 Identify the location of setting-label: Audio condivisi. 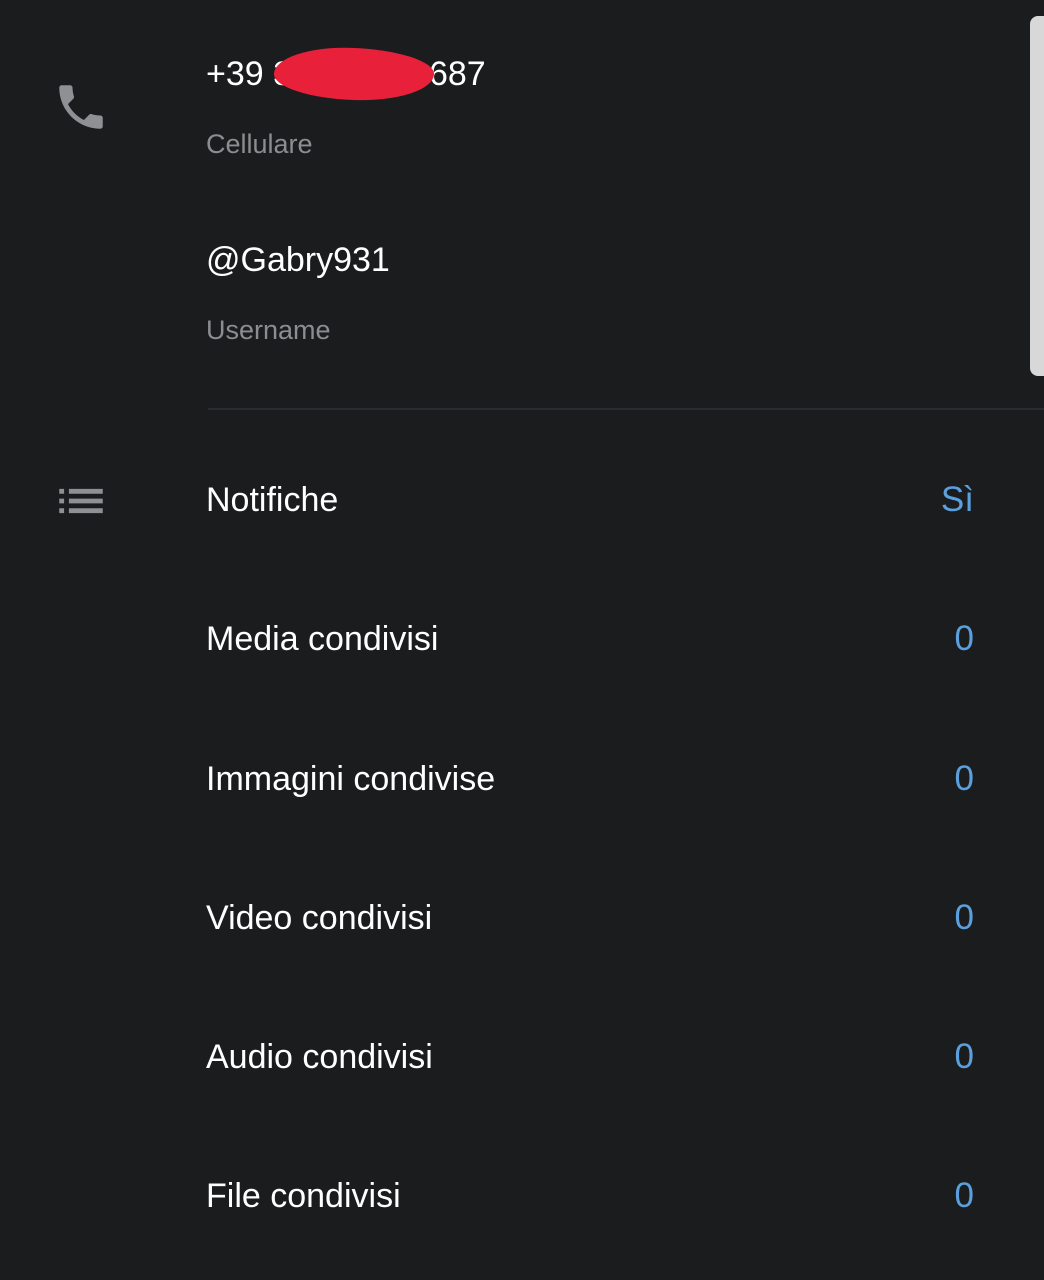
(319, 1056).